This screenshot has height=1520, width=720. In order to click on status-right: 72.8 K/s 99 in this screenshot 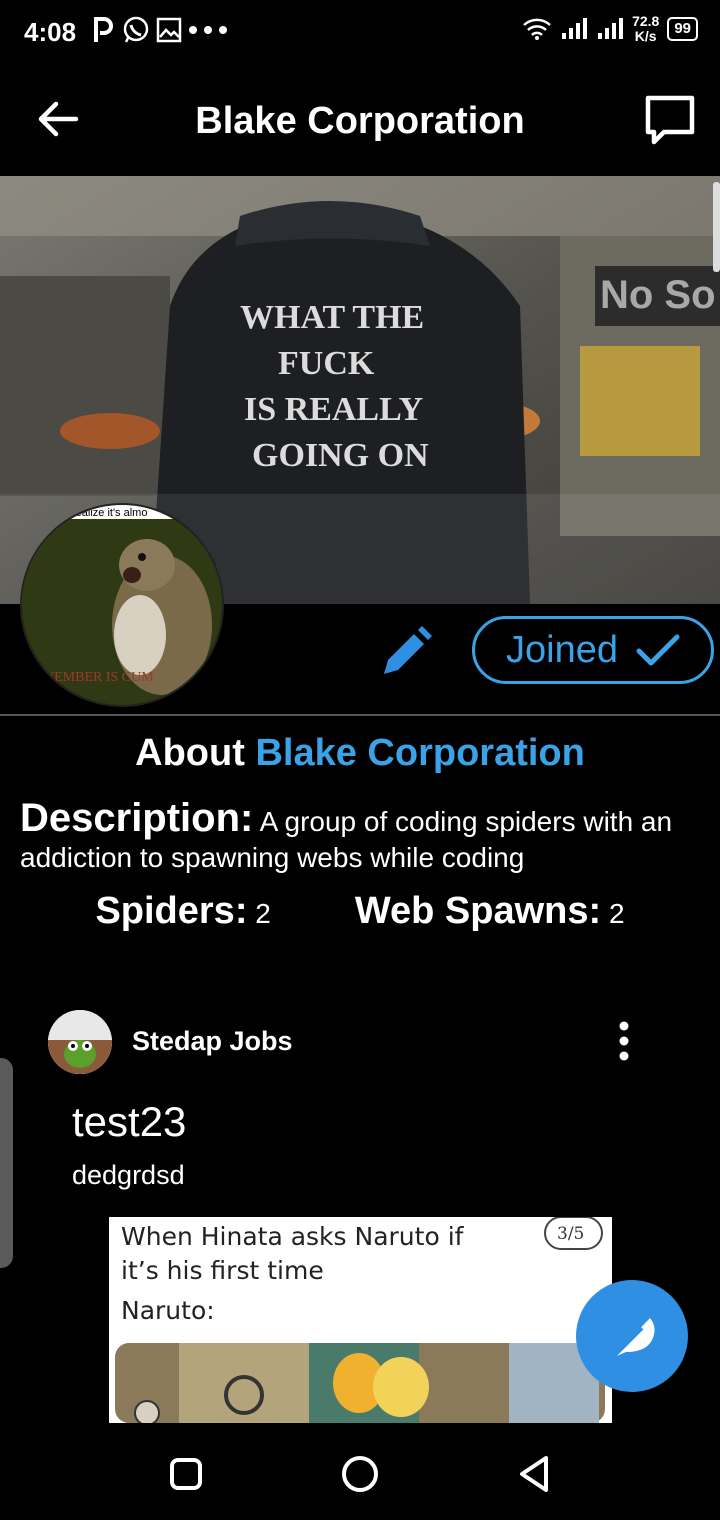, I will do `click(610, 29)`.